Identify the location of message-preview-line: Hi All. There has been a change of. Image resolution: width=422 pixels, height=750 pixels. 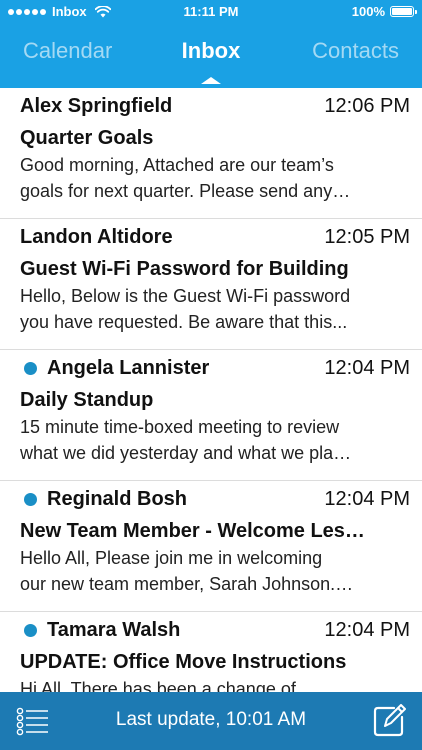
(158, 685).